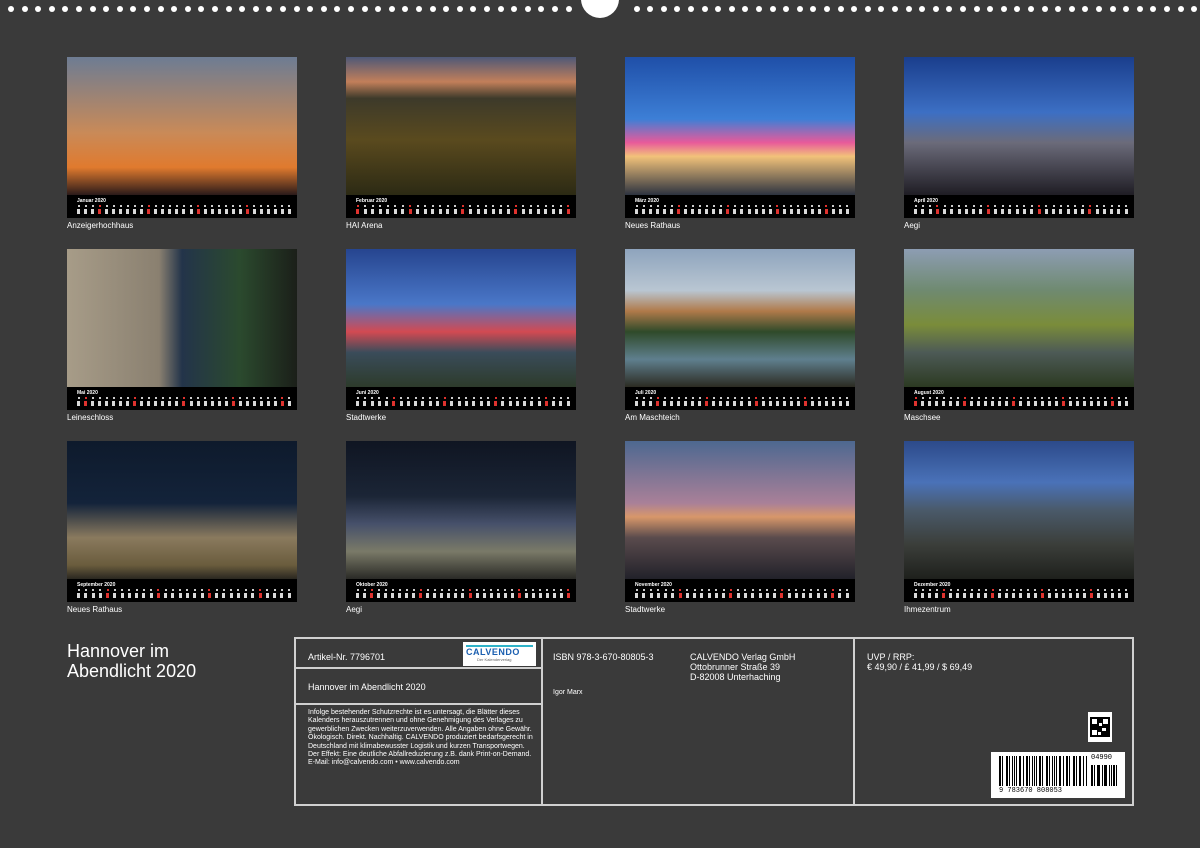 The width and height of the screenshot is (1200, 848). Describe the element at coordinates (740, 206) in the screenshot. I see `calendar-strip: März 2020` at that location.